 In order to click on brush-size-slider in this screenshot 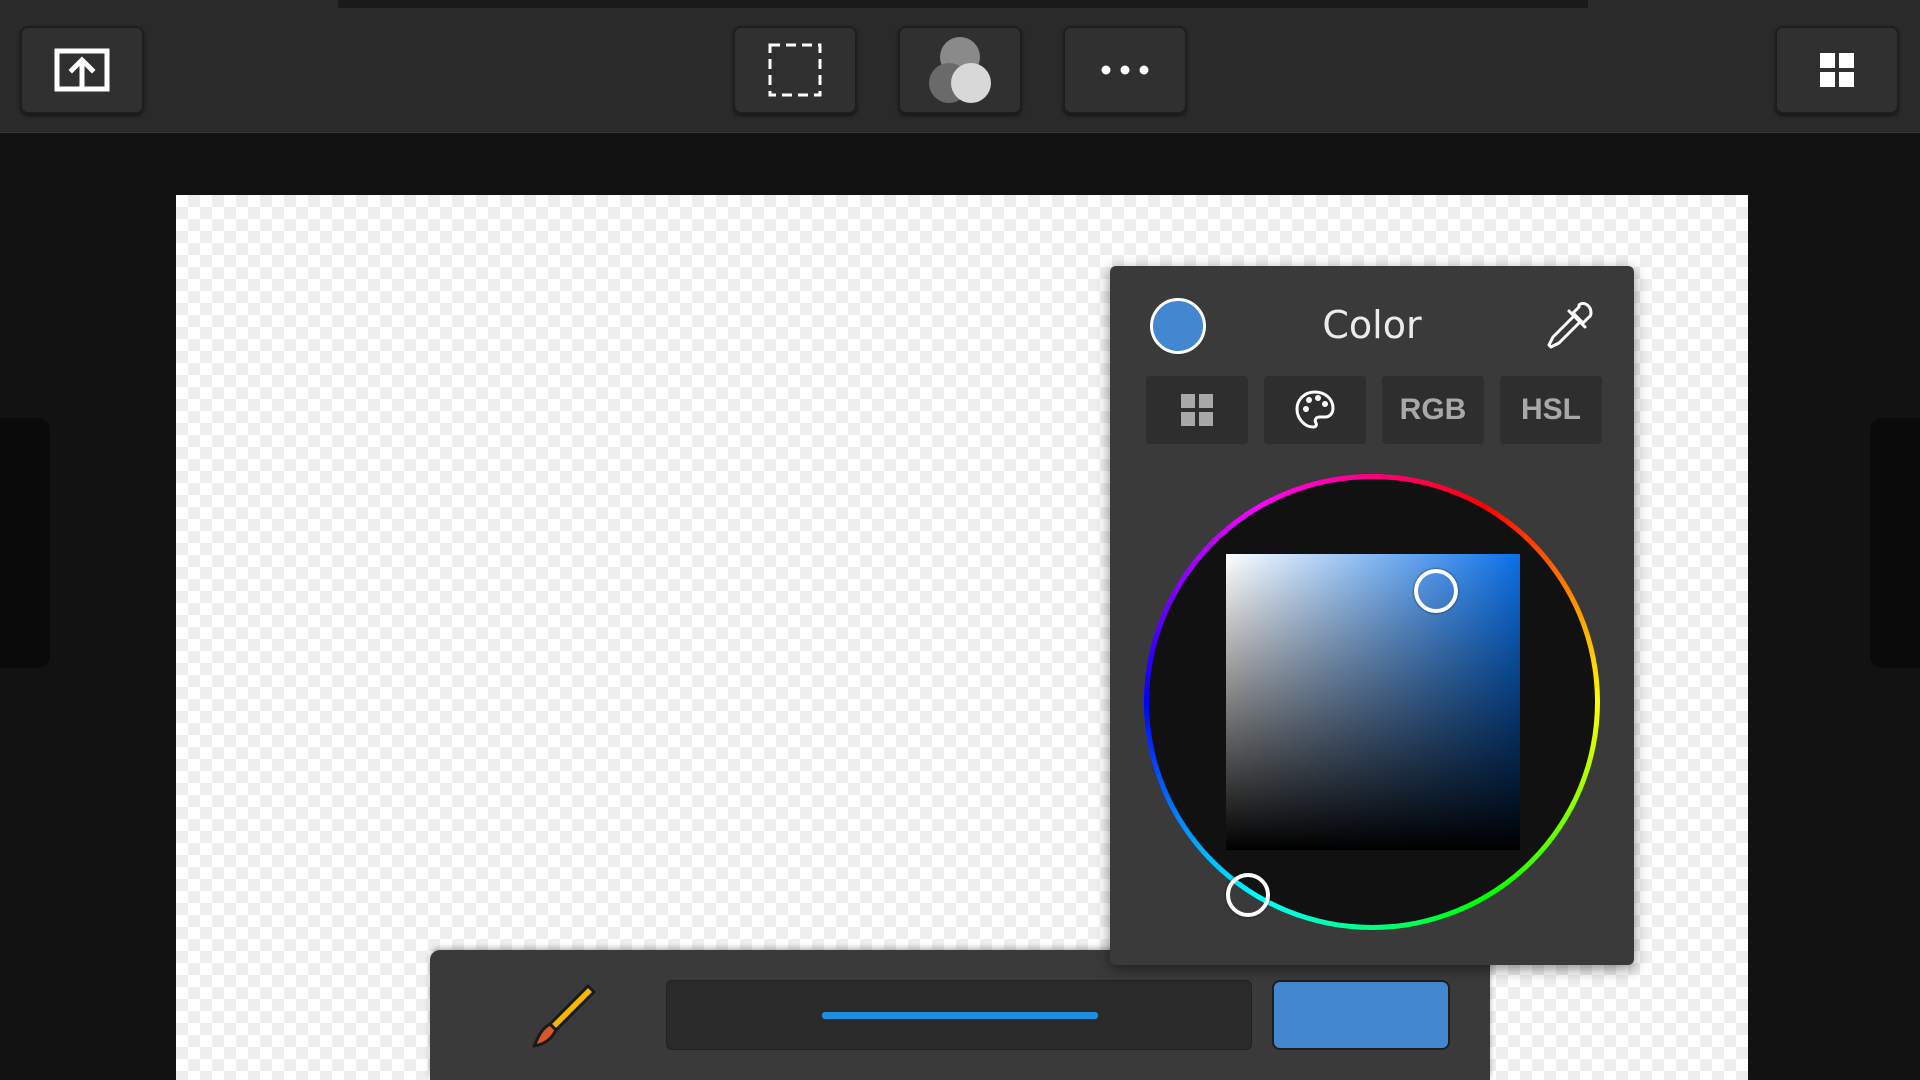, I will do `click(959, 1015)`.